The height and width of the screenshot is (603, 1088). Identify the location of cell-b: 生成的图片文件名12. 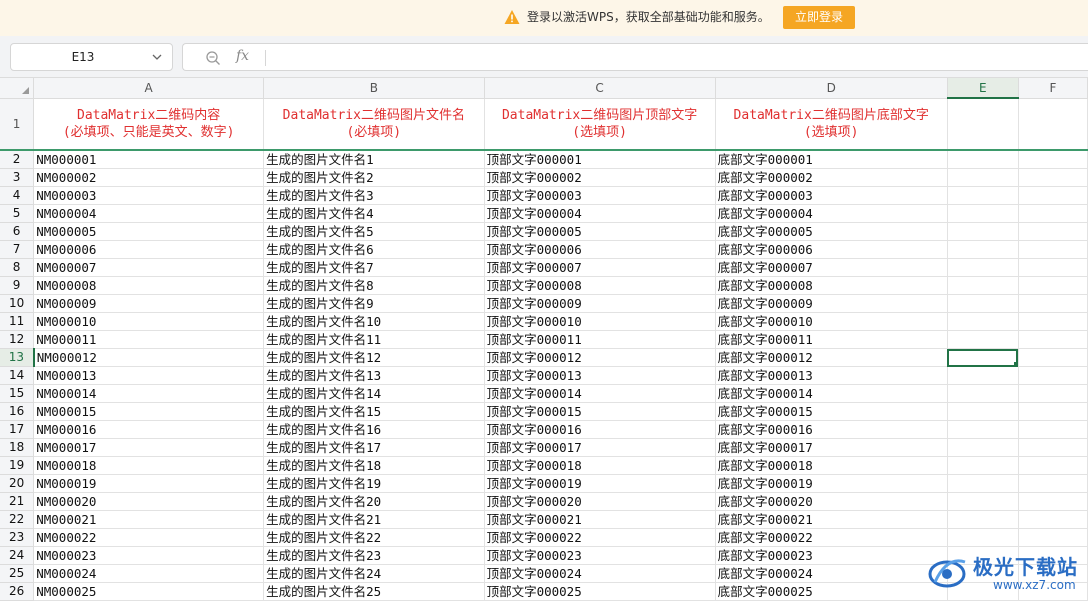
(374, 357).